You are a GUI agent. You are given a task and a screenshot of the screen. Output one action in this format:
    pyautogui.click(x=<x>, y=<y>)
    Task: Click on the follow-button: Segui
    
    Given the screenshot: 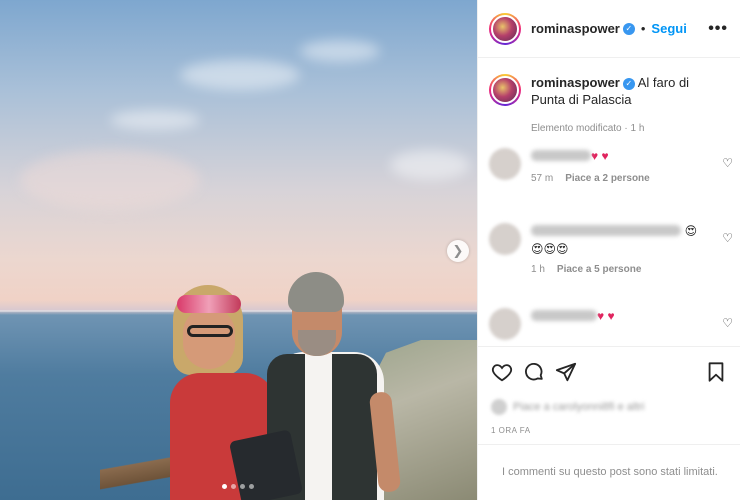 What is the action you would take?
    pyautogui.click(x=668, y=28)
    